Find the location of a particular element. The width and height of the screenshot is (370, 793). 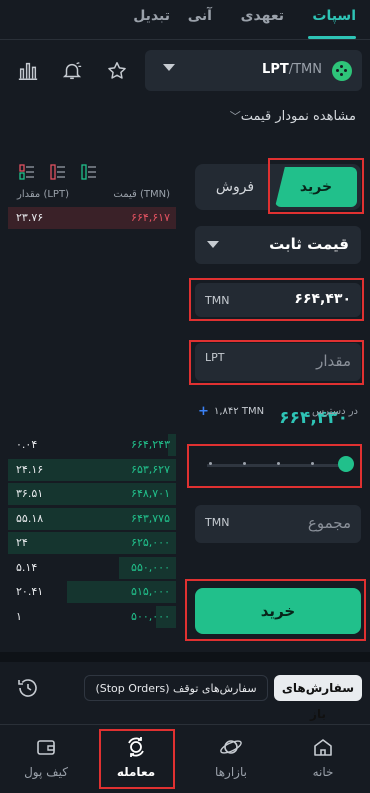

market-selector: LPT/TMN is located at coordinates (253, 70).